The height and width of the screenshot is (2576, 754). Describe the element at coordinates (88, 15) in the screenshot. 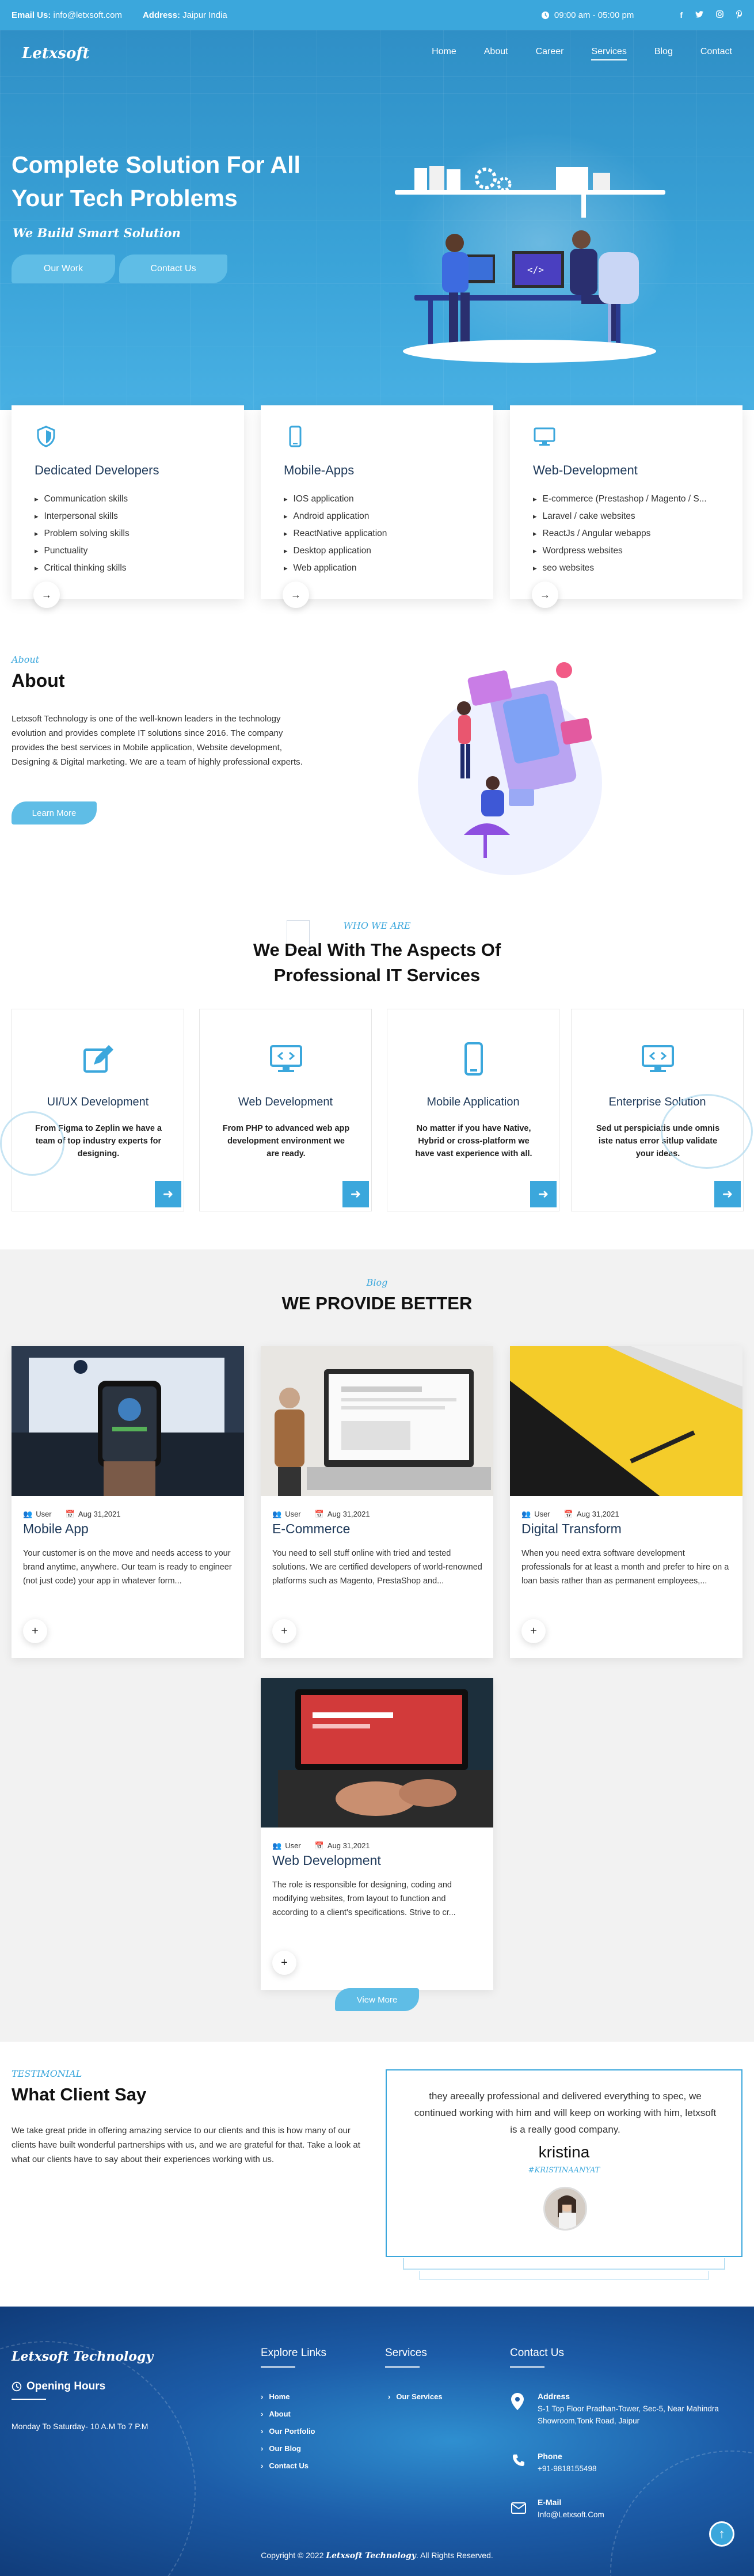

I see `email-link: info@letxsoft.com` at that location.